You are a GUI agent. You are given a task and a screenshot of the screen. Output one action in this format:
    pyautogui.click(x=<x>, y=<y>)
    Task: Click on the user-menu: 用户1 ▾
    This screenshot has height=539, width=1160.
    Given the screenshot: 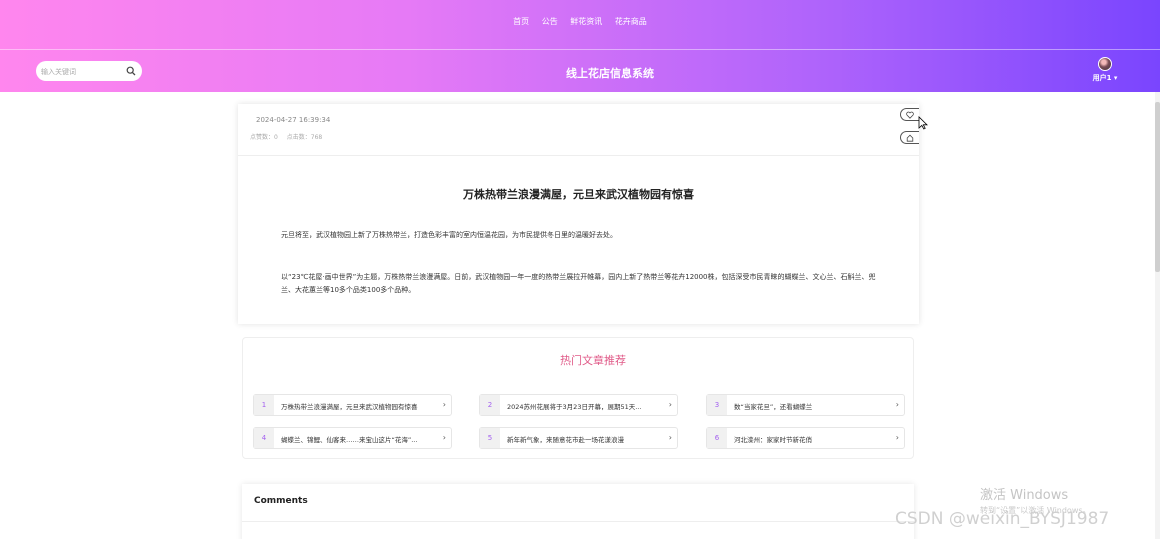 What is the action you would take?
    pyautogui.click(x=1105, y=71)
    